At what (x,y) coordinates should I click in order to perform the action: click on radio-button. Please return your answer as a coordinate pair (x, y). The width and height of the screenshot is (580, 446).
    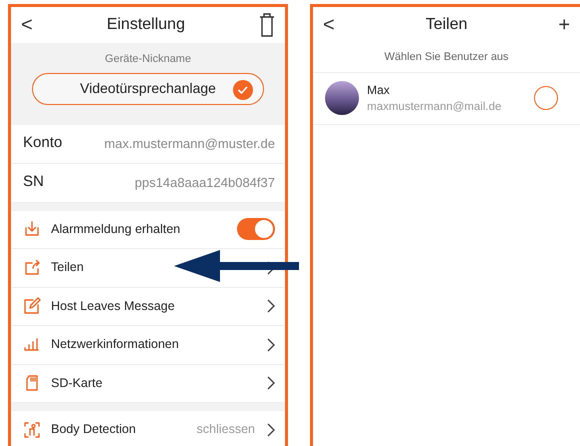
    Looking at the image, I should click on (546, 98).